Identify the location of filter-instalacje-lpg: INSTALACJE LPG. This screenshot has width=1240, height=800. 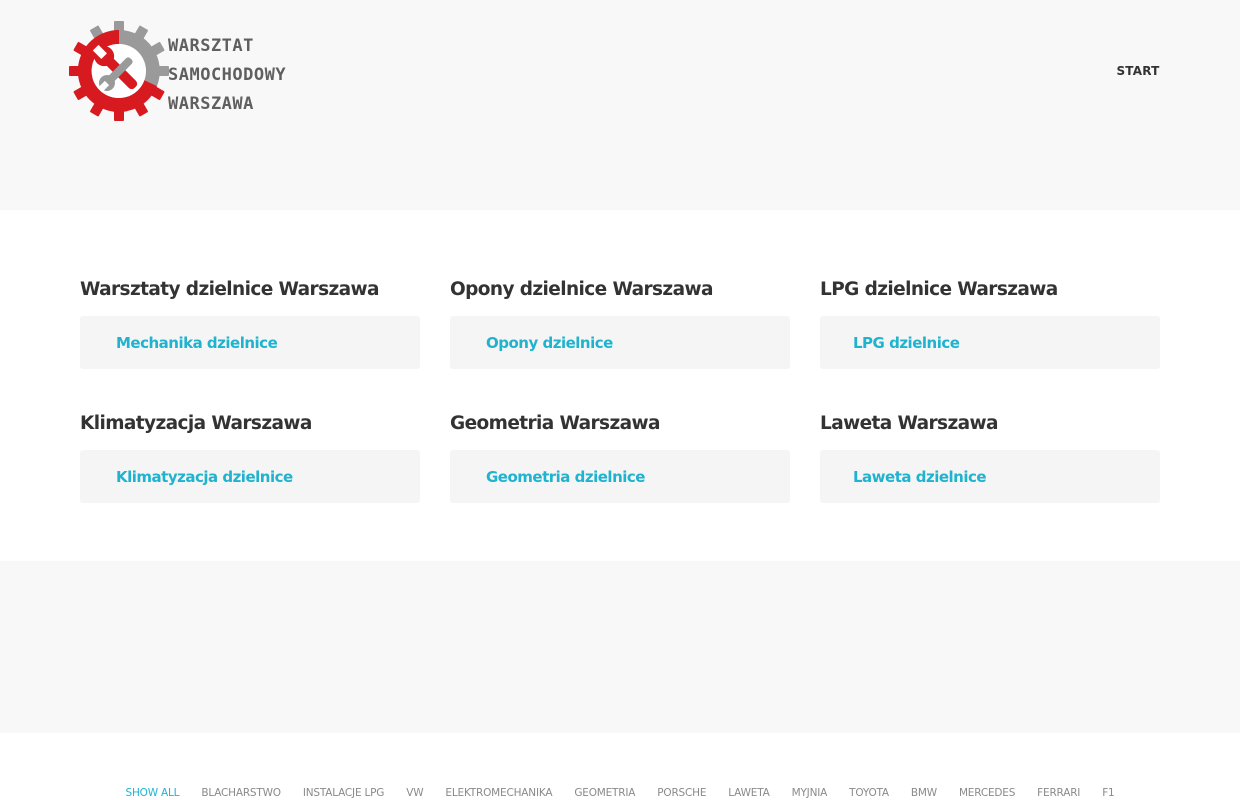
(343, 793).